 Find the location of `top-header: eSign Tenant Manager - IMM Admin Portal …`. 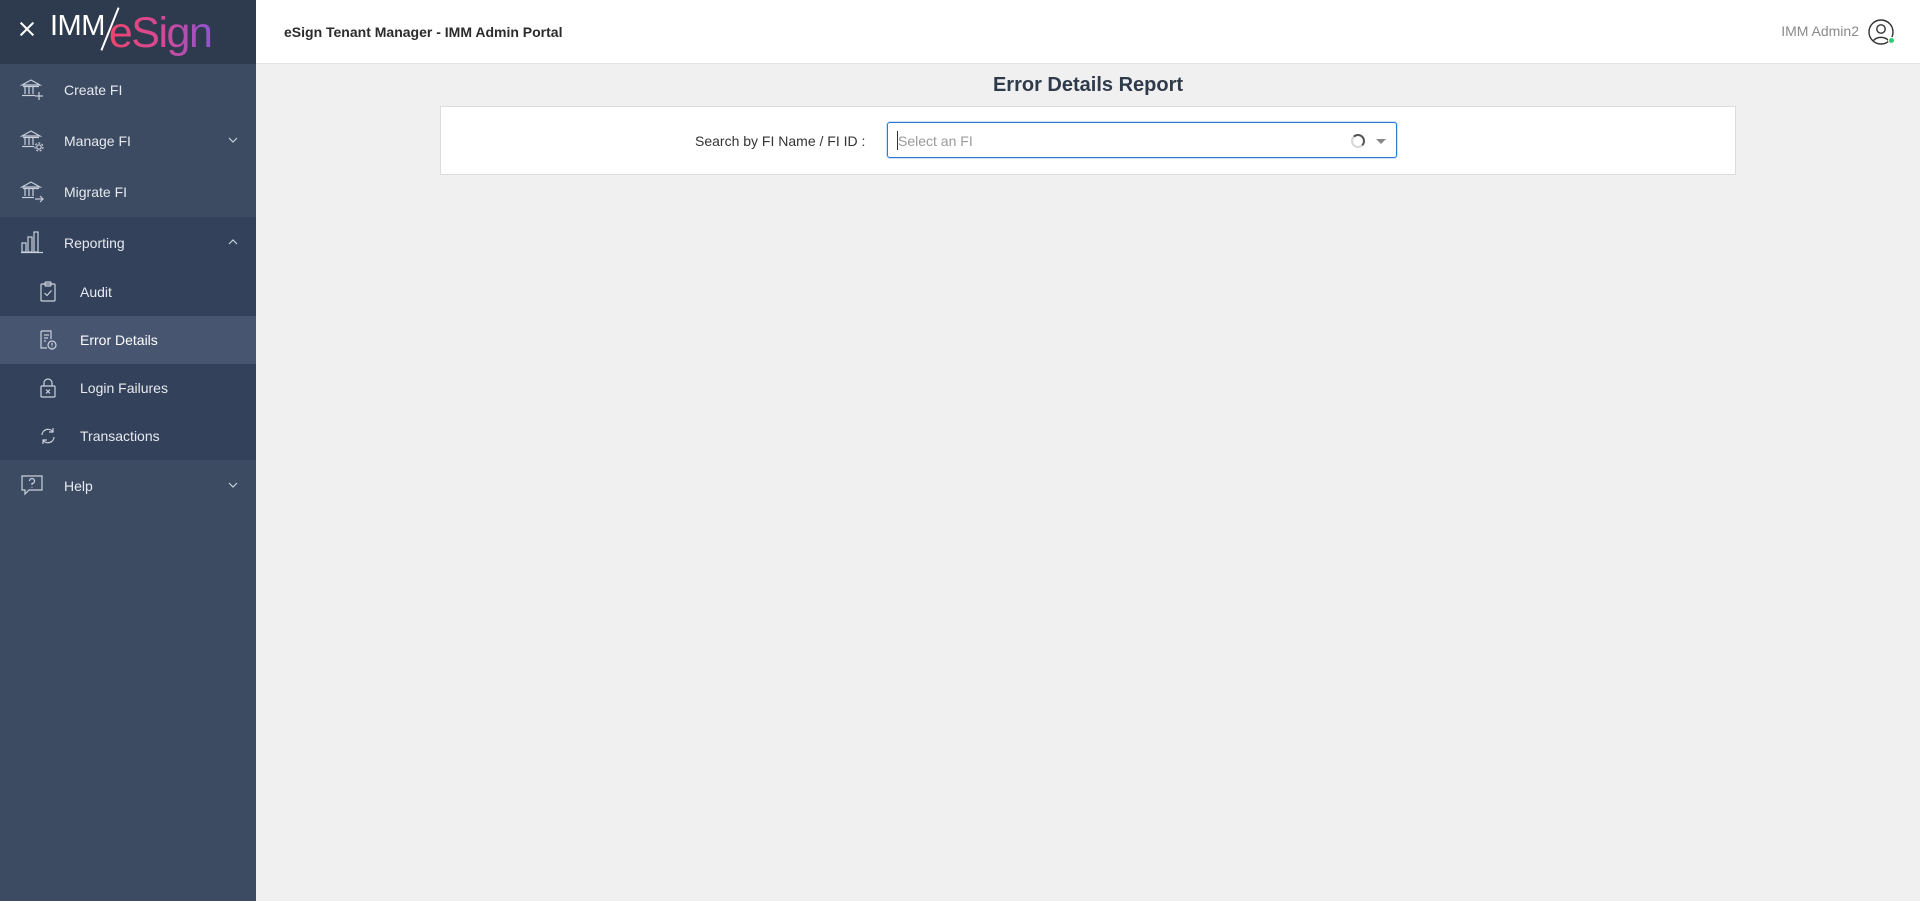

top-header: eSign Tenant Manager - IMM Admin Portal … is located at coordinates (1088, 32).